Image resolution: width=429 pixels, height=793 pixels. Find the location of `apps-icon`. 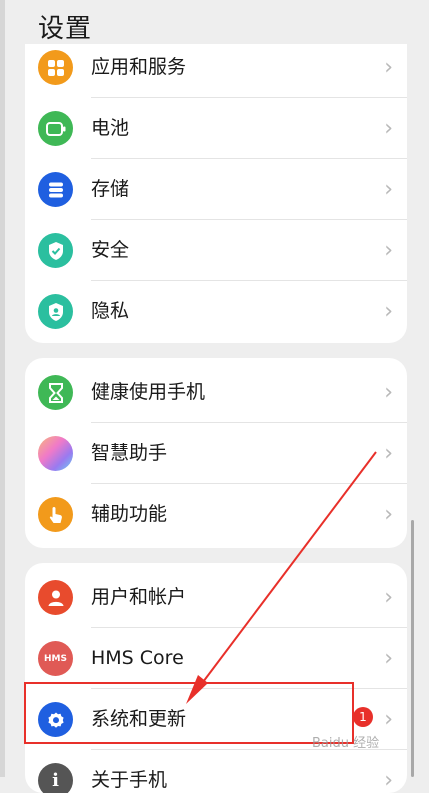

apps-icon is located at coordinates (55, 67).